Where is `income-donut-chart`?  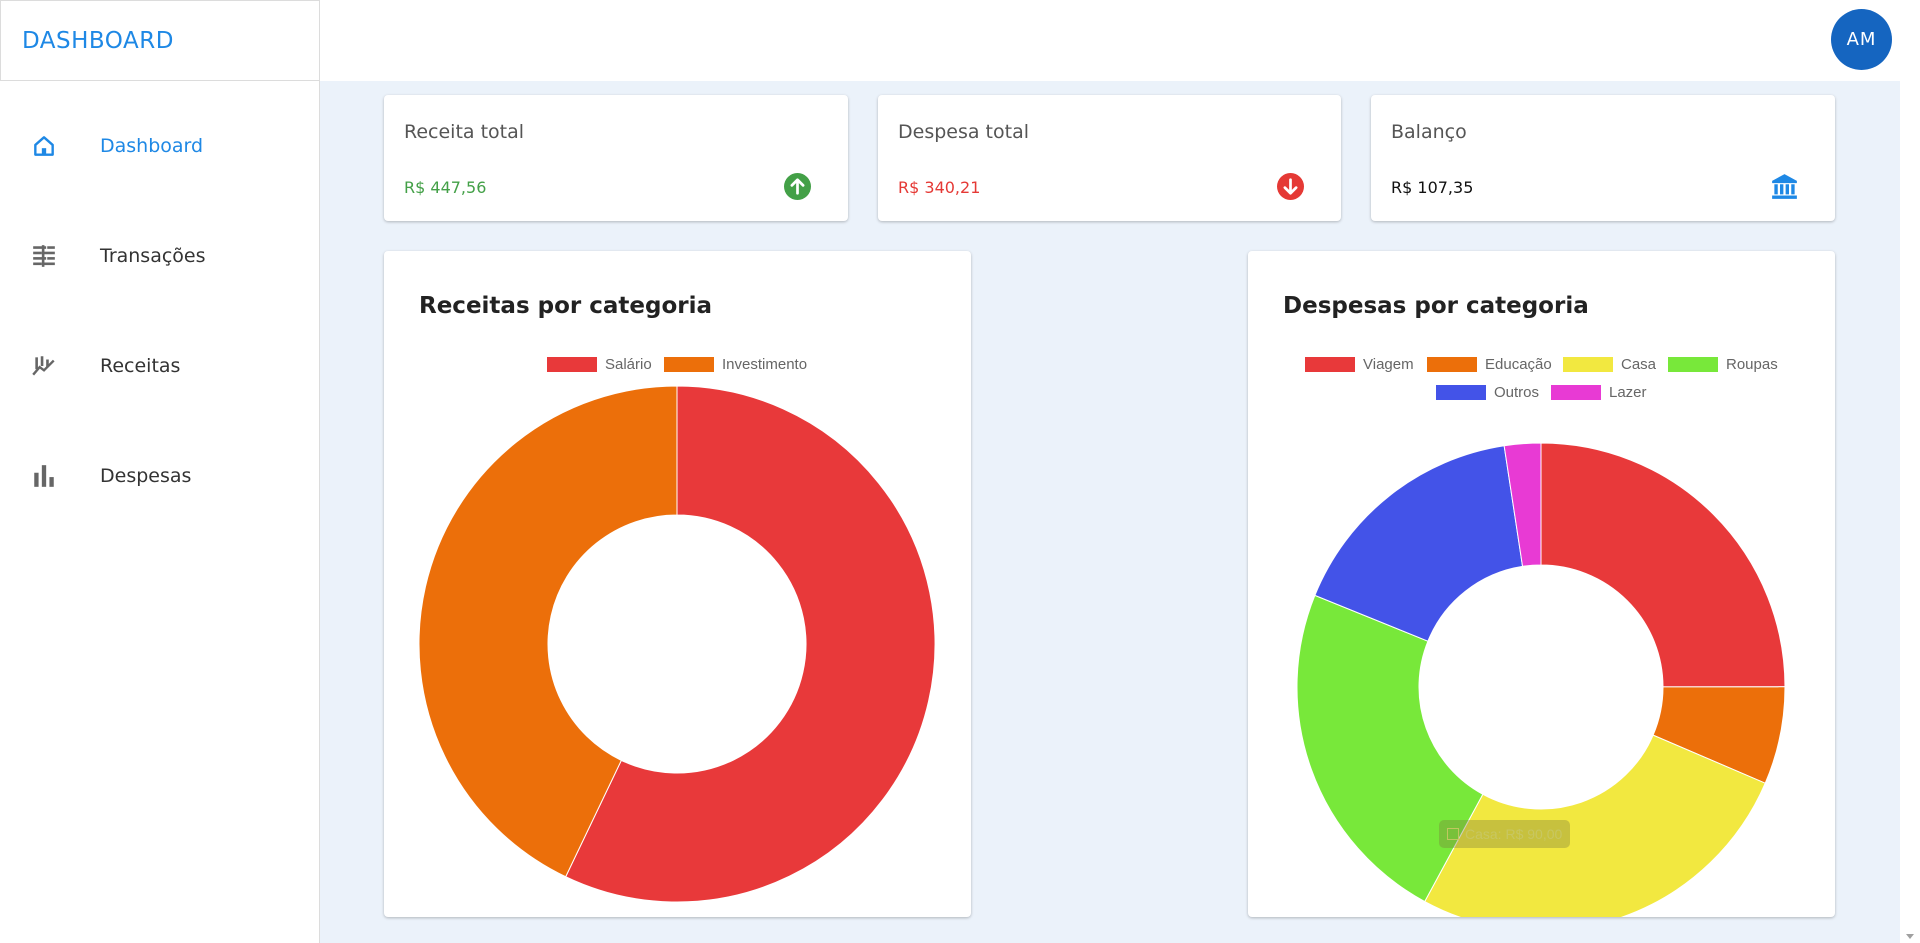 income-donut-chart is located at coordinates (677, 644).